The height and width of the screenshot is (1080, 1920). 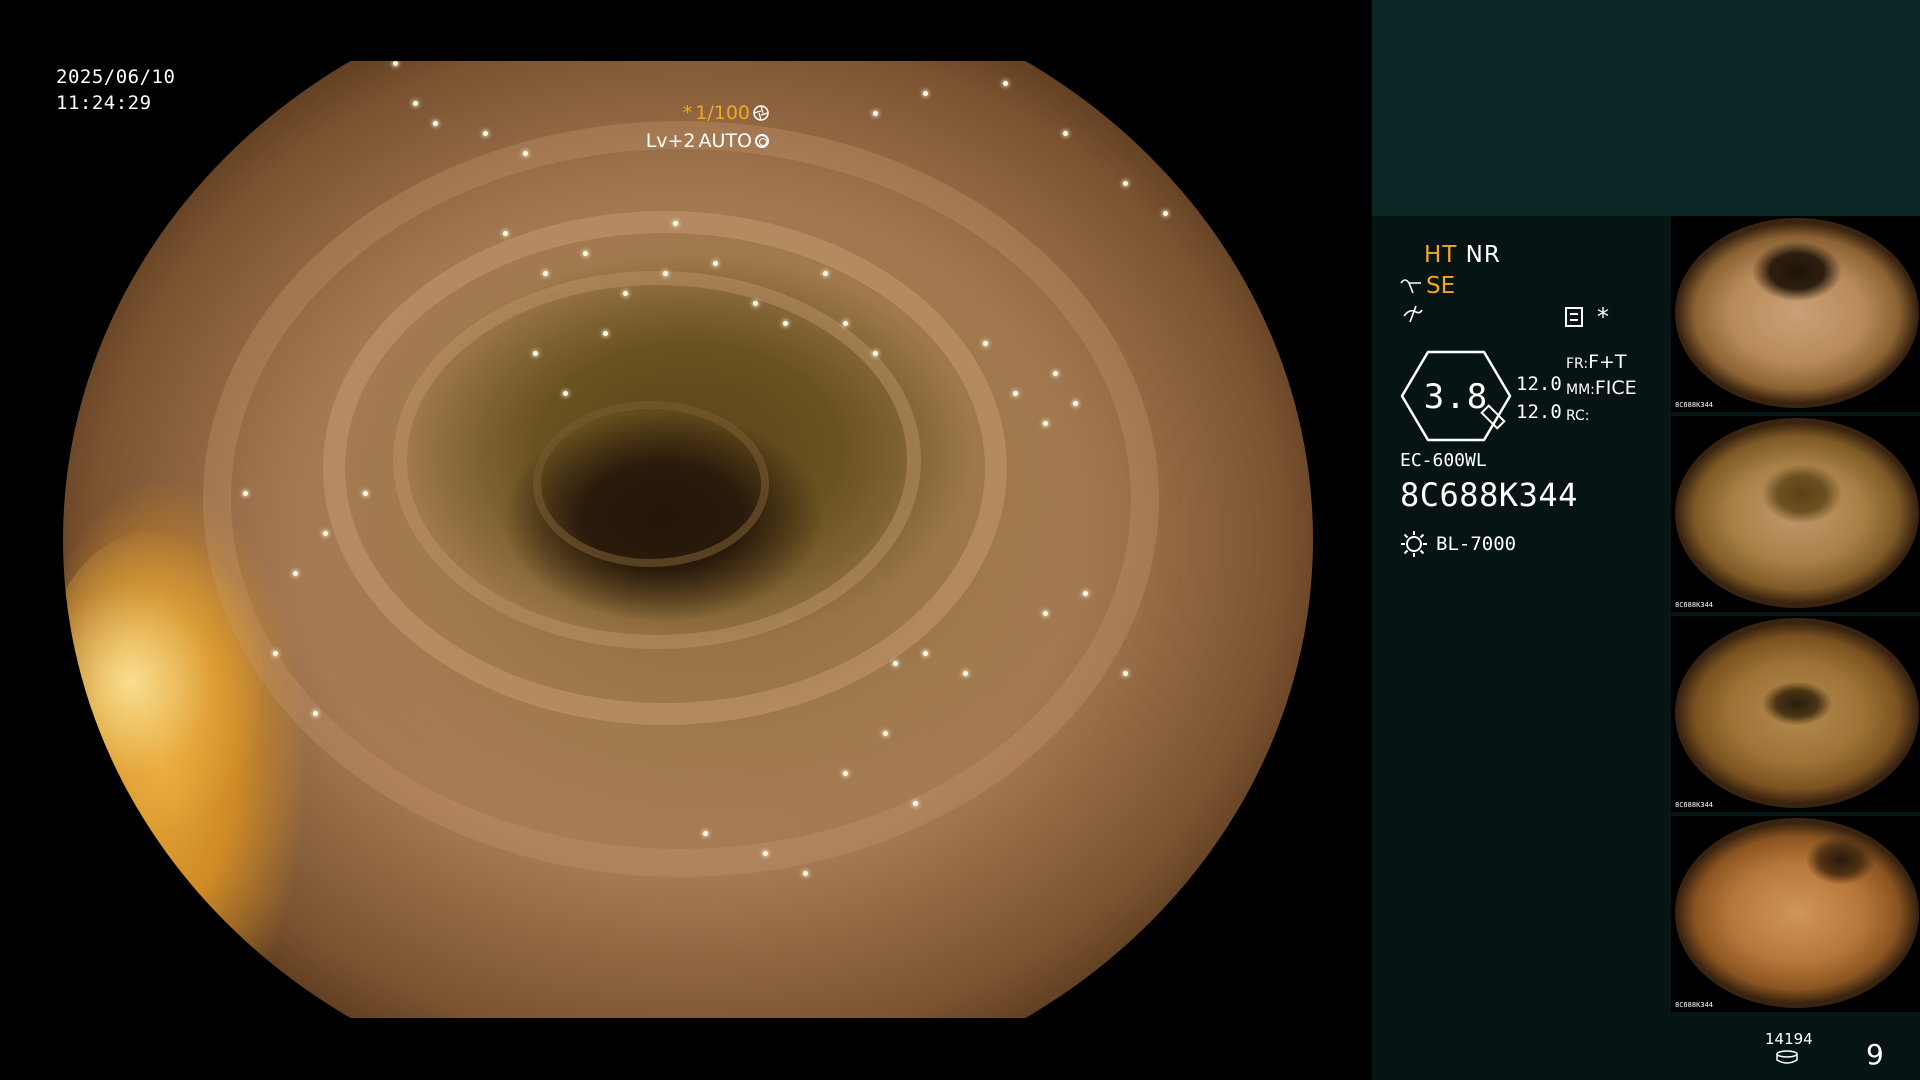 What do you see at coordinates (1489, 495) in the screenshot?
I see `scope-serial: 8C688K344` at bounding box center [1489, 495].